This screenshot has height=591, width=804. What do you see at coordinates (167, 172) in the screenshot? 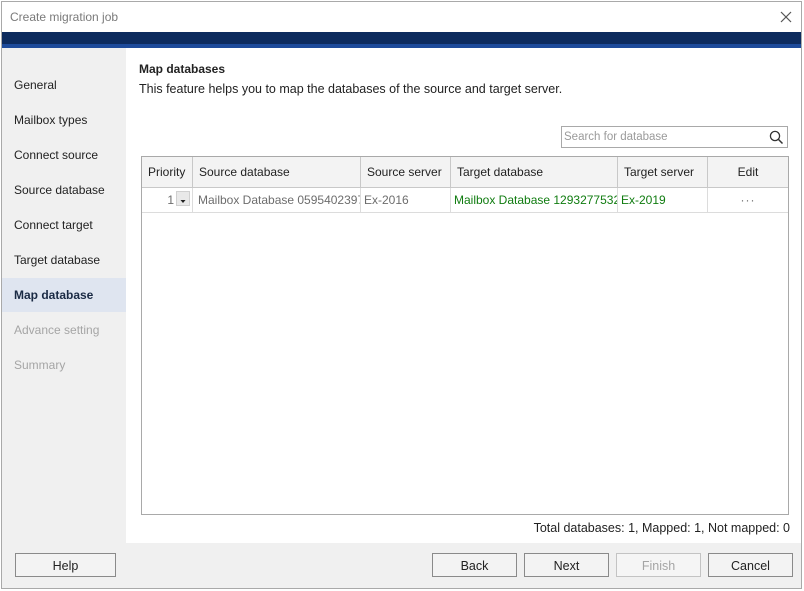
I see `column-header-priority: Priority` at bounding box center [167, 172].